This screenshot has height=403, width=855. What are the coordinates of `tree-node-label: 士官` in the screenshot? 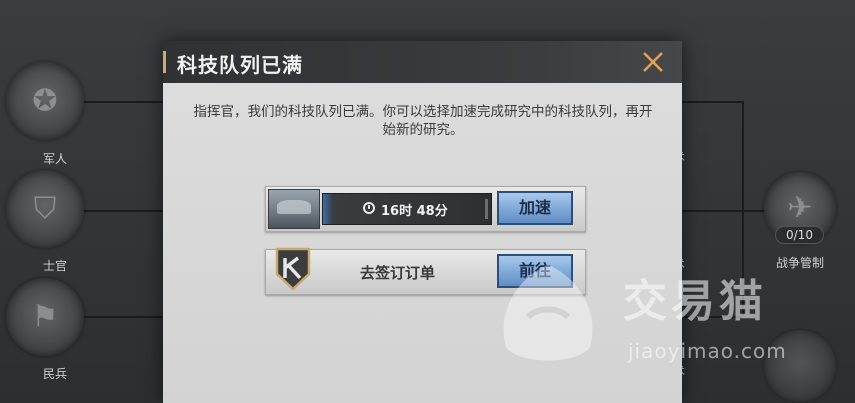 It's located at (54, 266).